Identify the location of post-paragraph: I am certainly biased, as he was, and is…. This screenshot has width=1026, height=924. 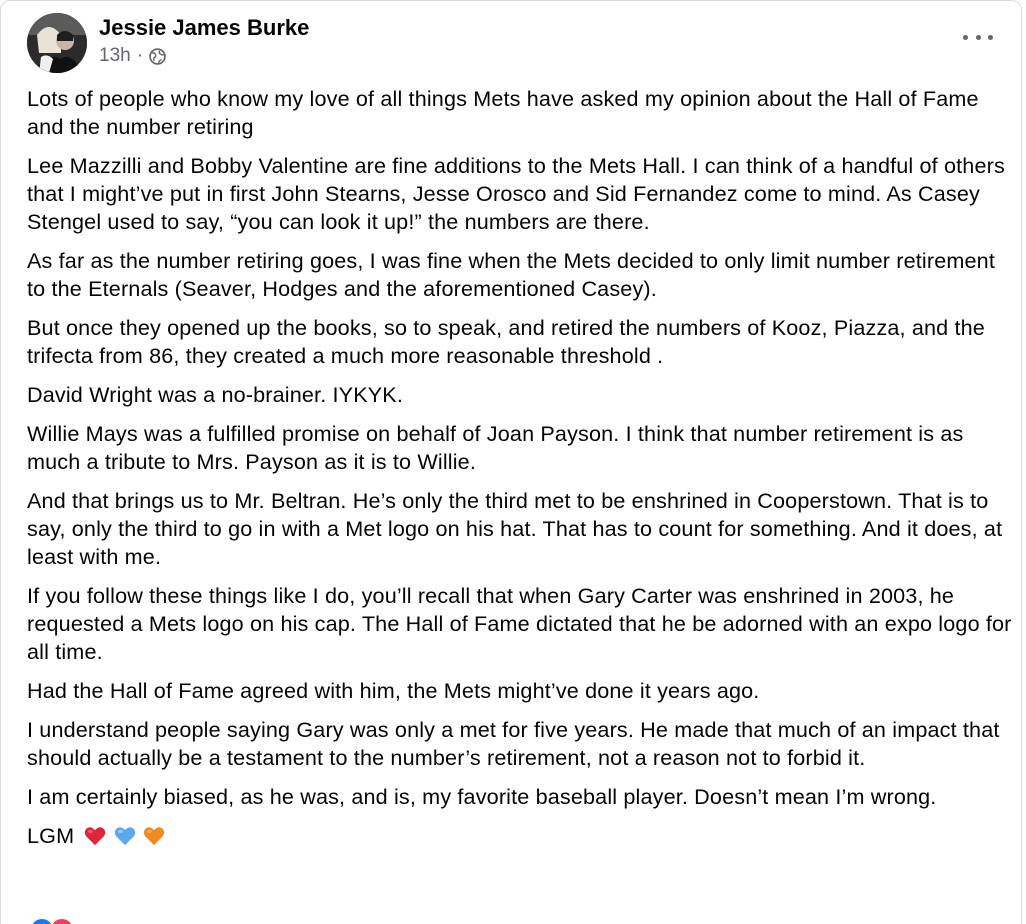
(482, 796).